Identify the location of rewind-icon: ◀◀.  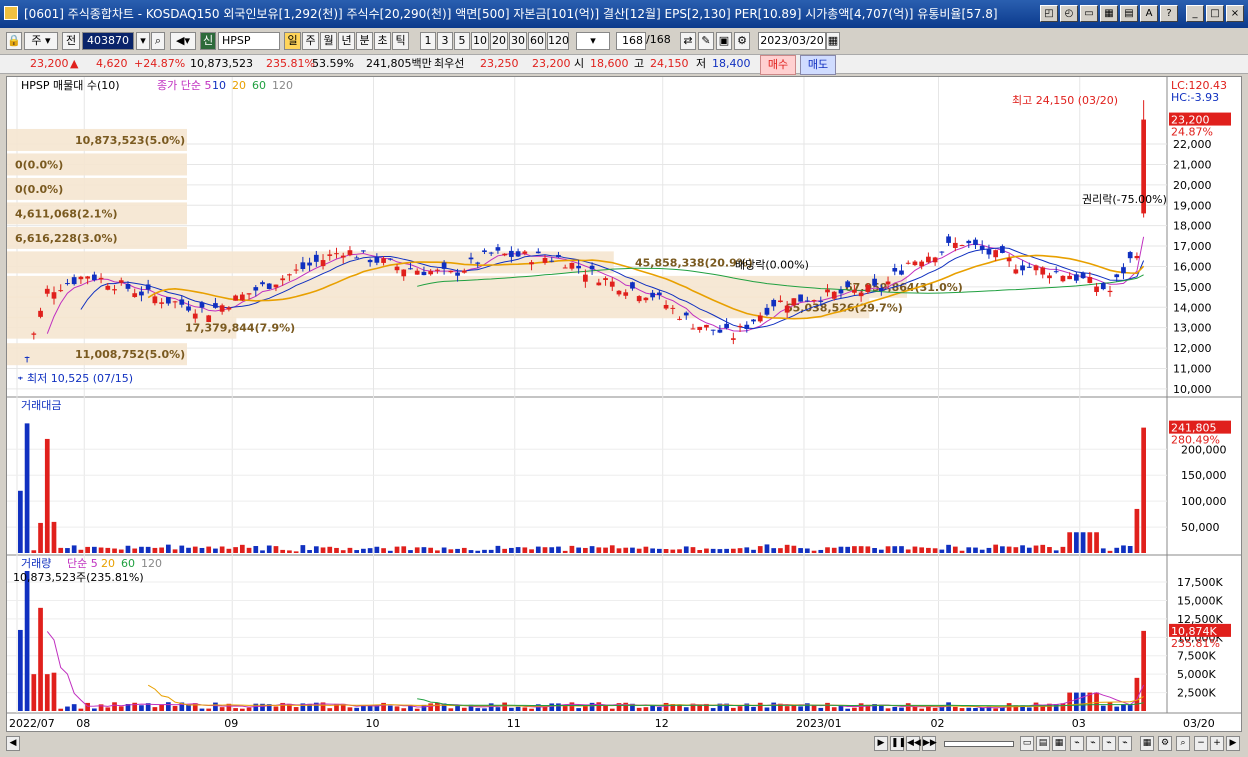
(913, 743).